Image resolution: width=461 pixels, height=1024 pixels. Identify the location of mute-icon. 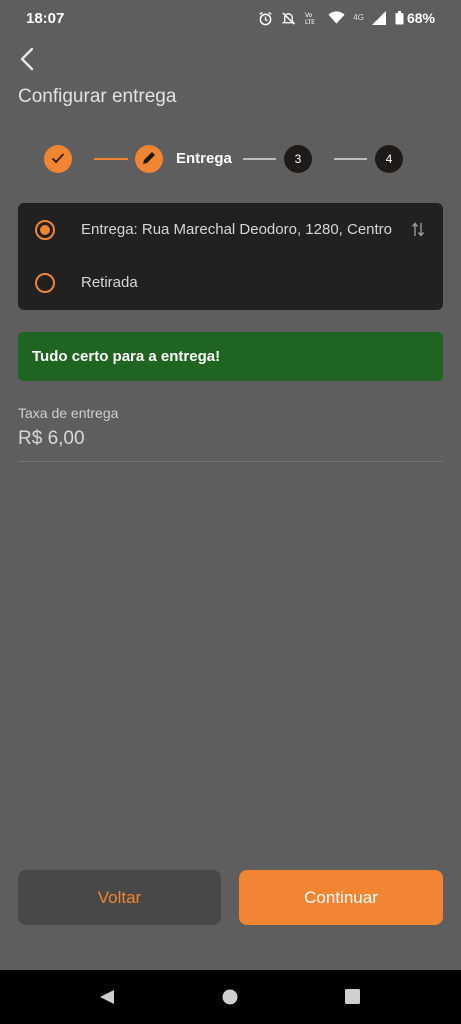
(288, 18).